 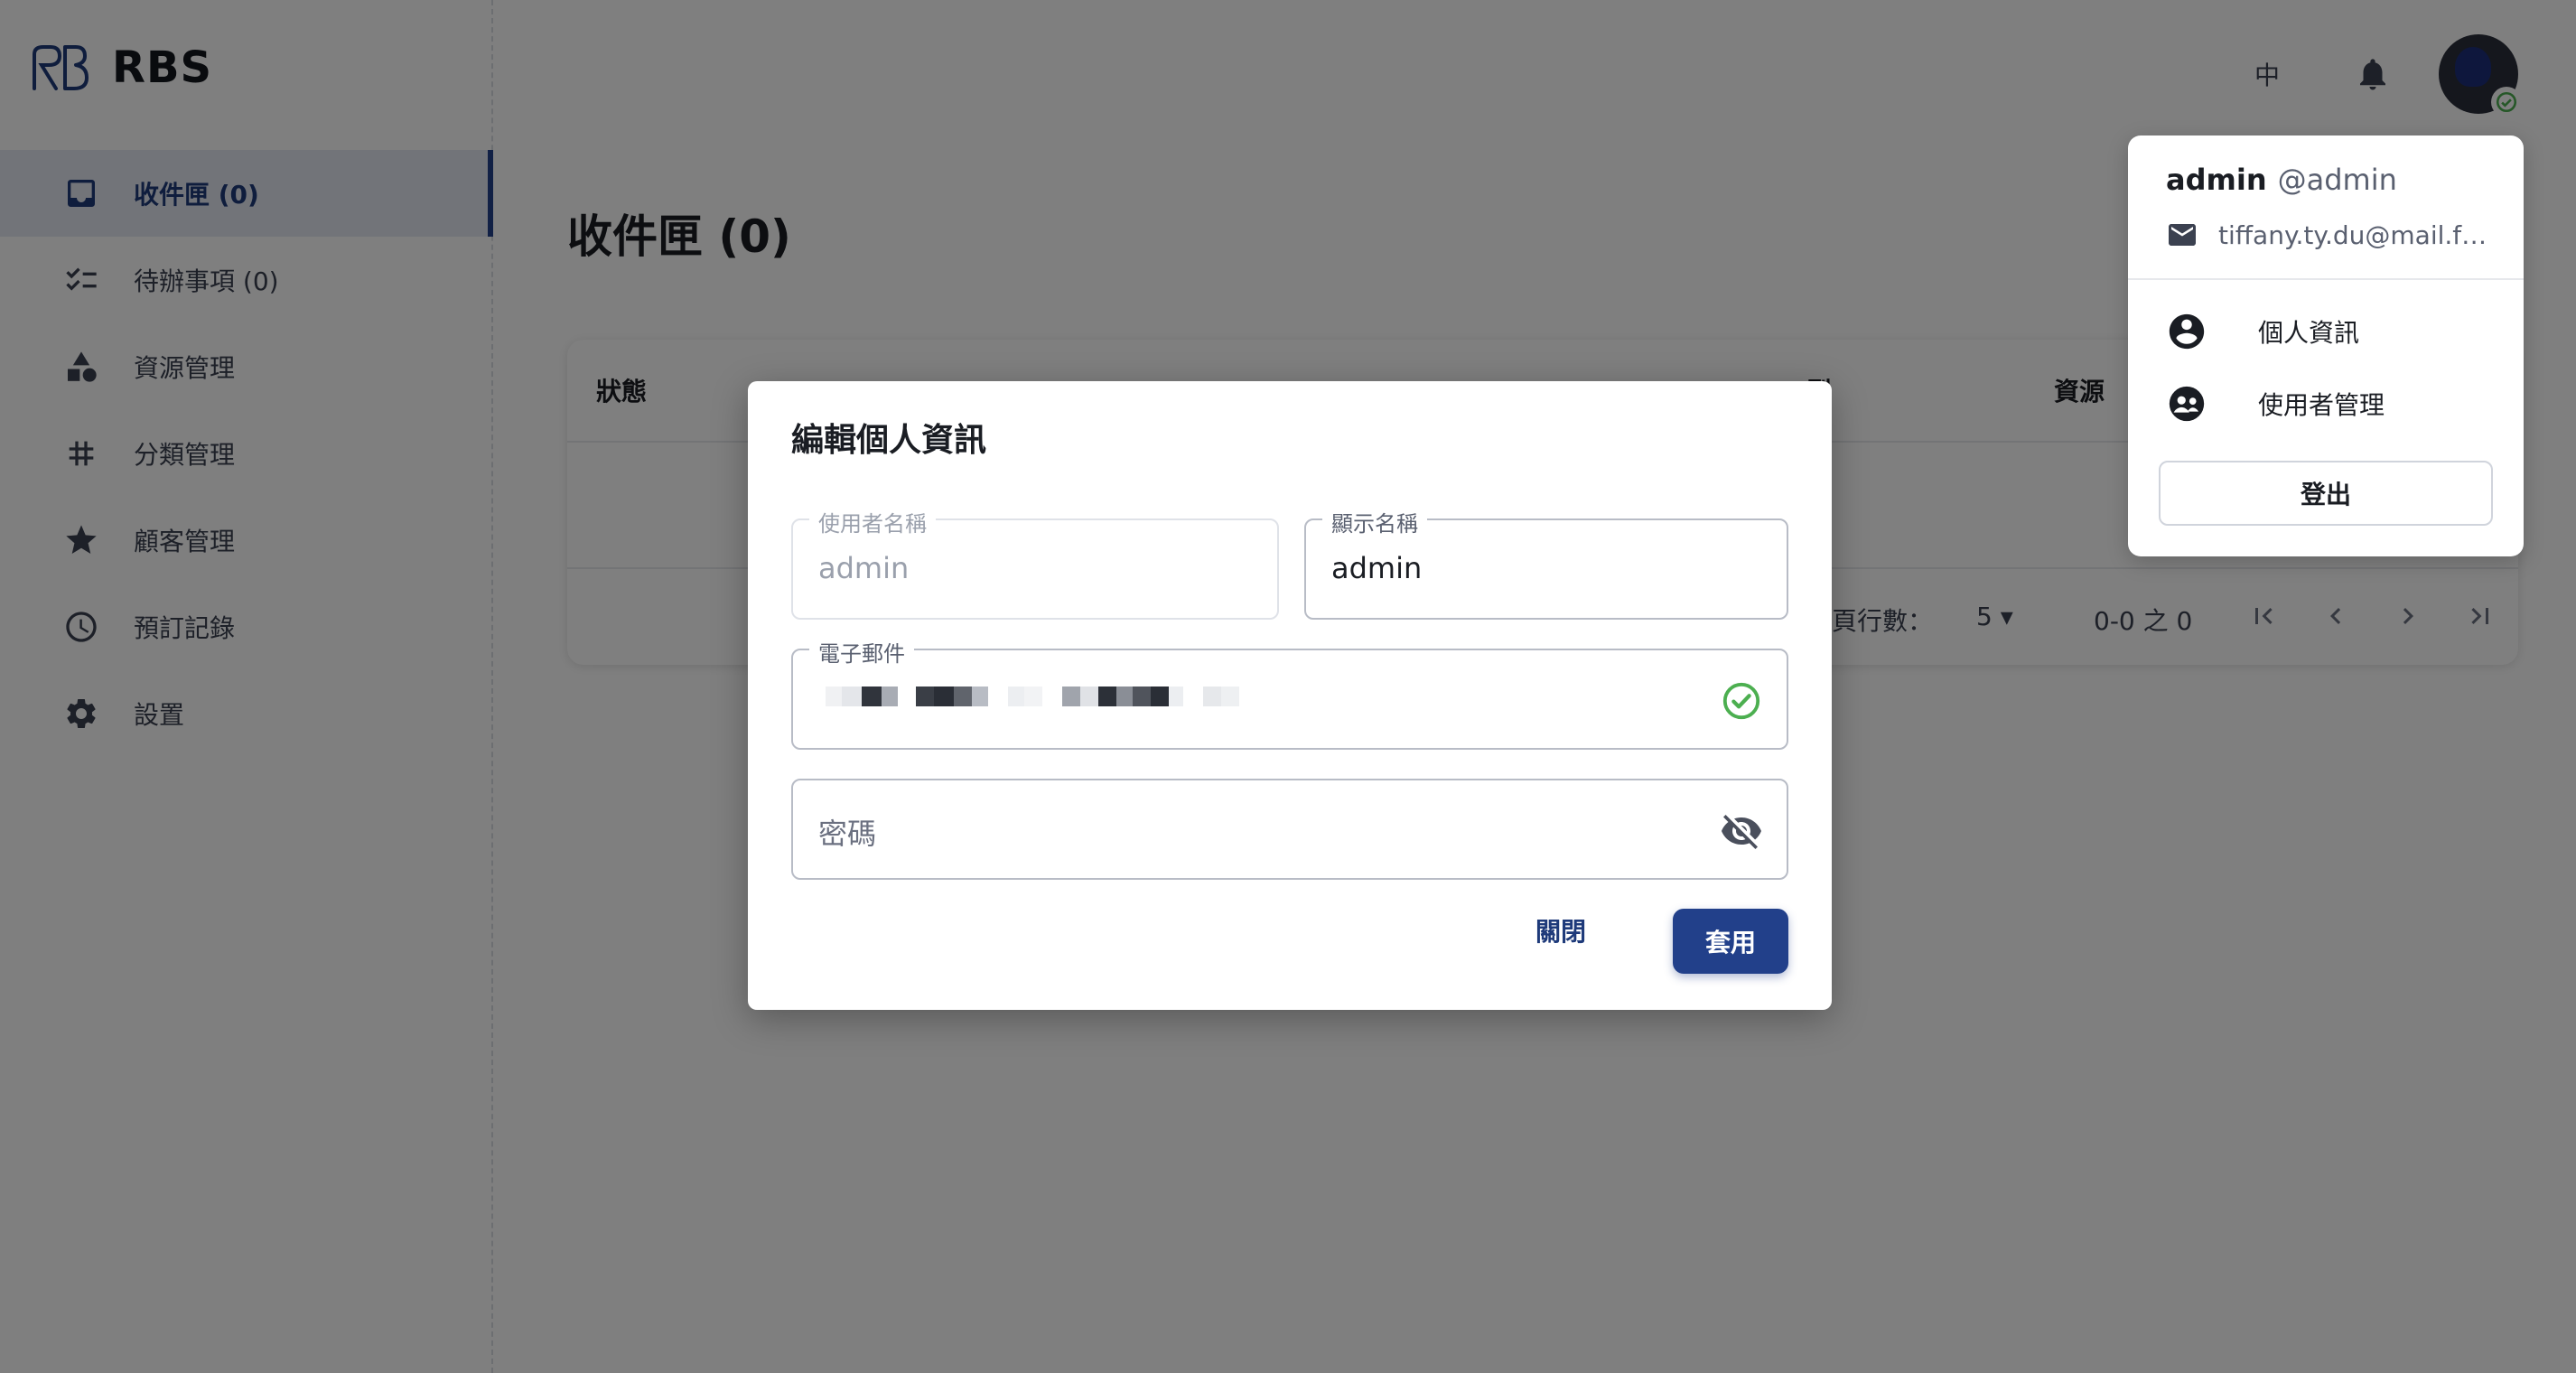 What do you see at coordinates (1560, 930) in the screenshot?
I see `close-button: 關閉` at bounding box center [1560, 930].